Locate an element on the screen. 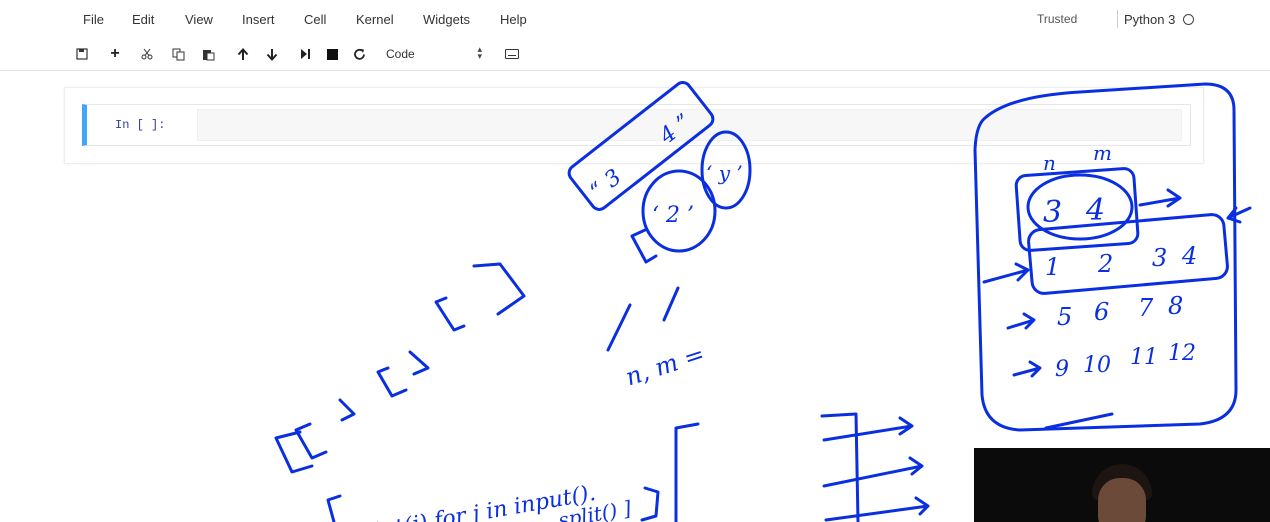 The height and width of the screenshot is (522, 1270). code-editor is located at coordinates (689, 125).